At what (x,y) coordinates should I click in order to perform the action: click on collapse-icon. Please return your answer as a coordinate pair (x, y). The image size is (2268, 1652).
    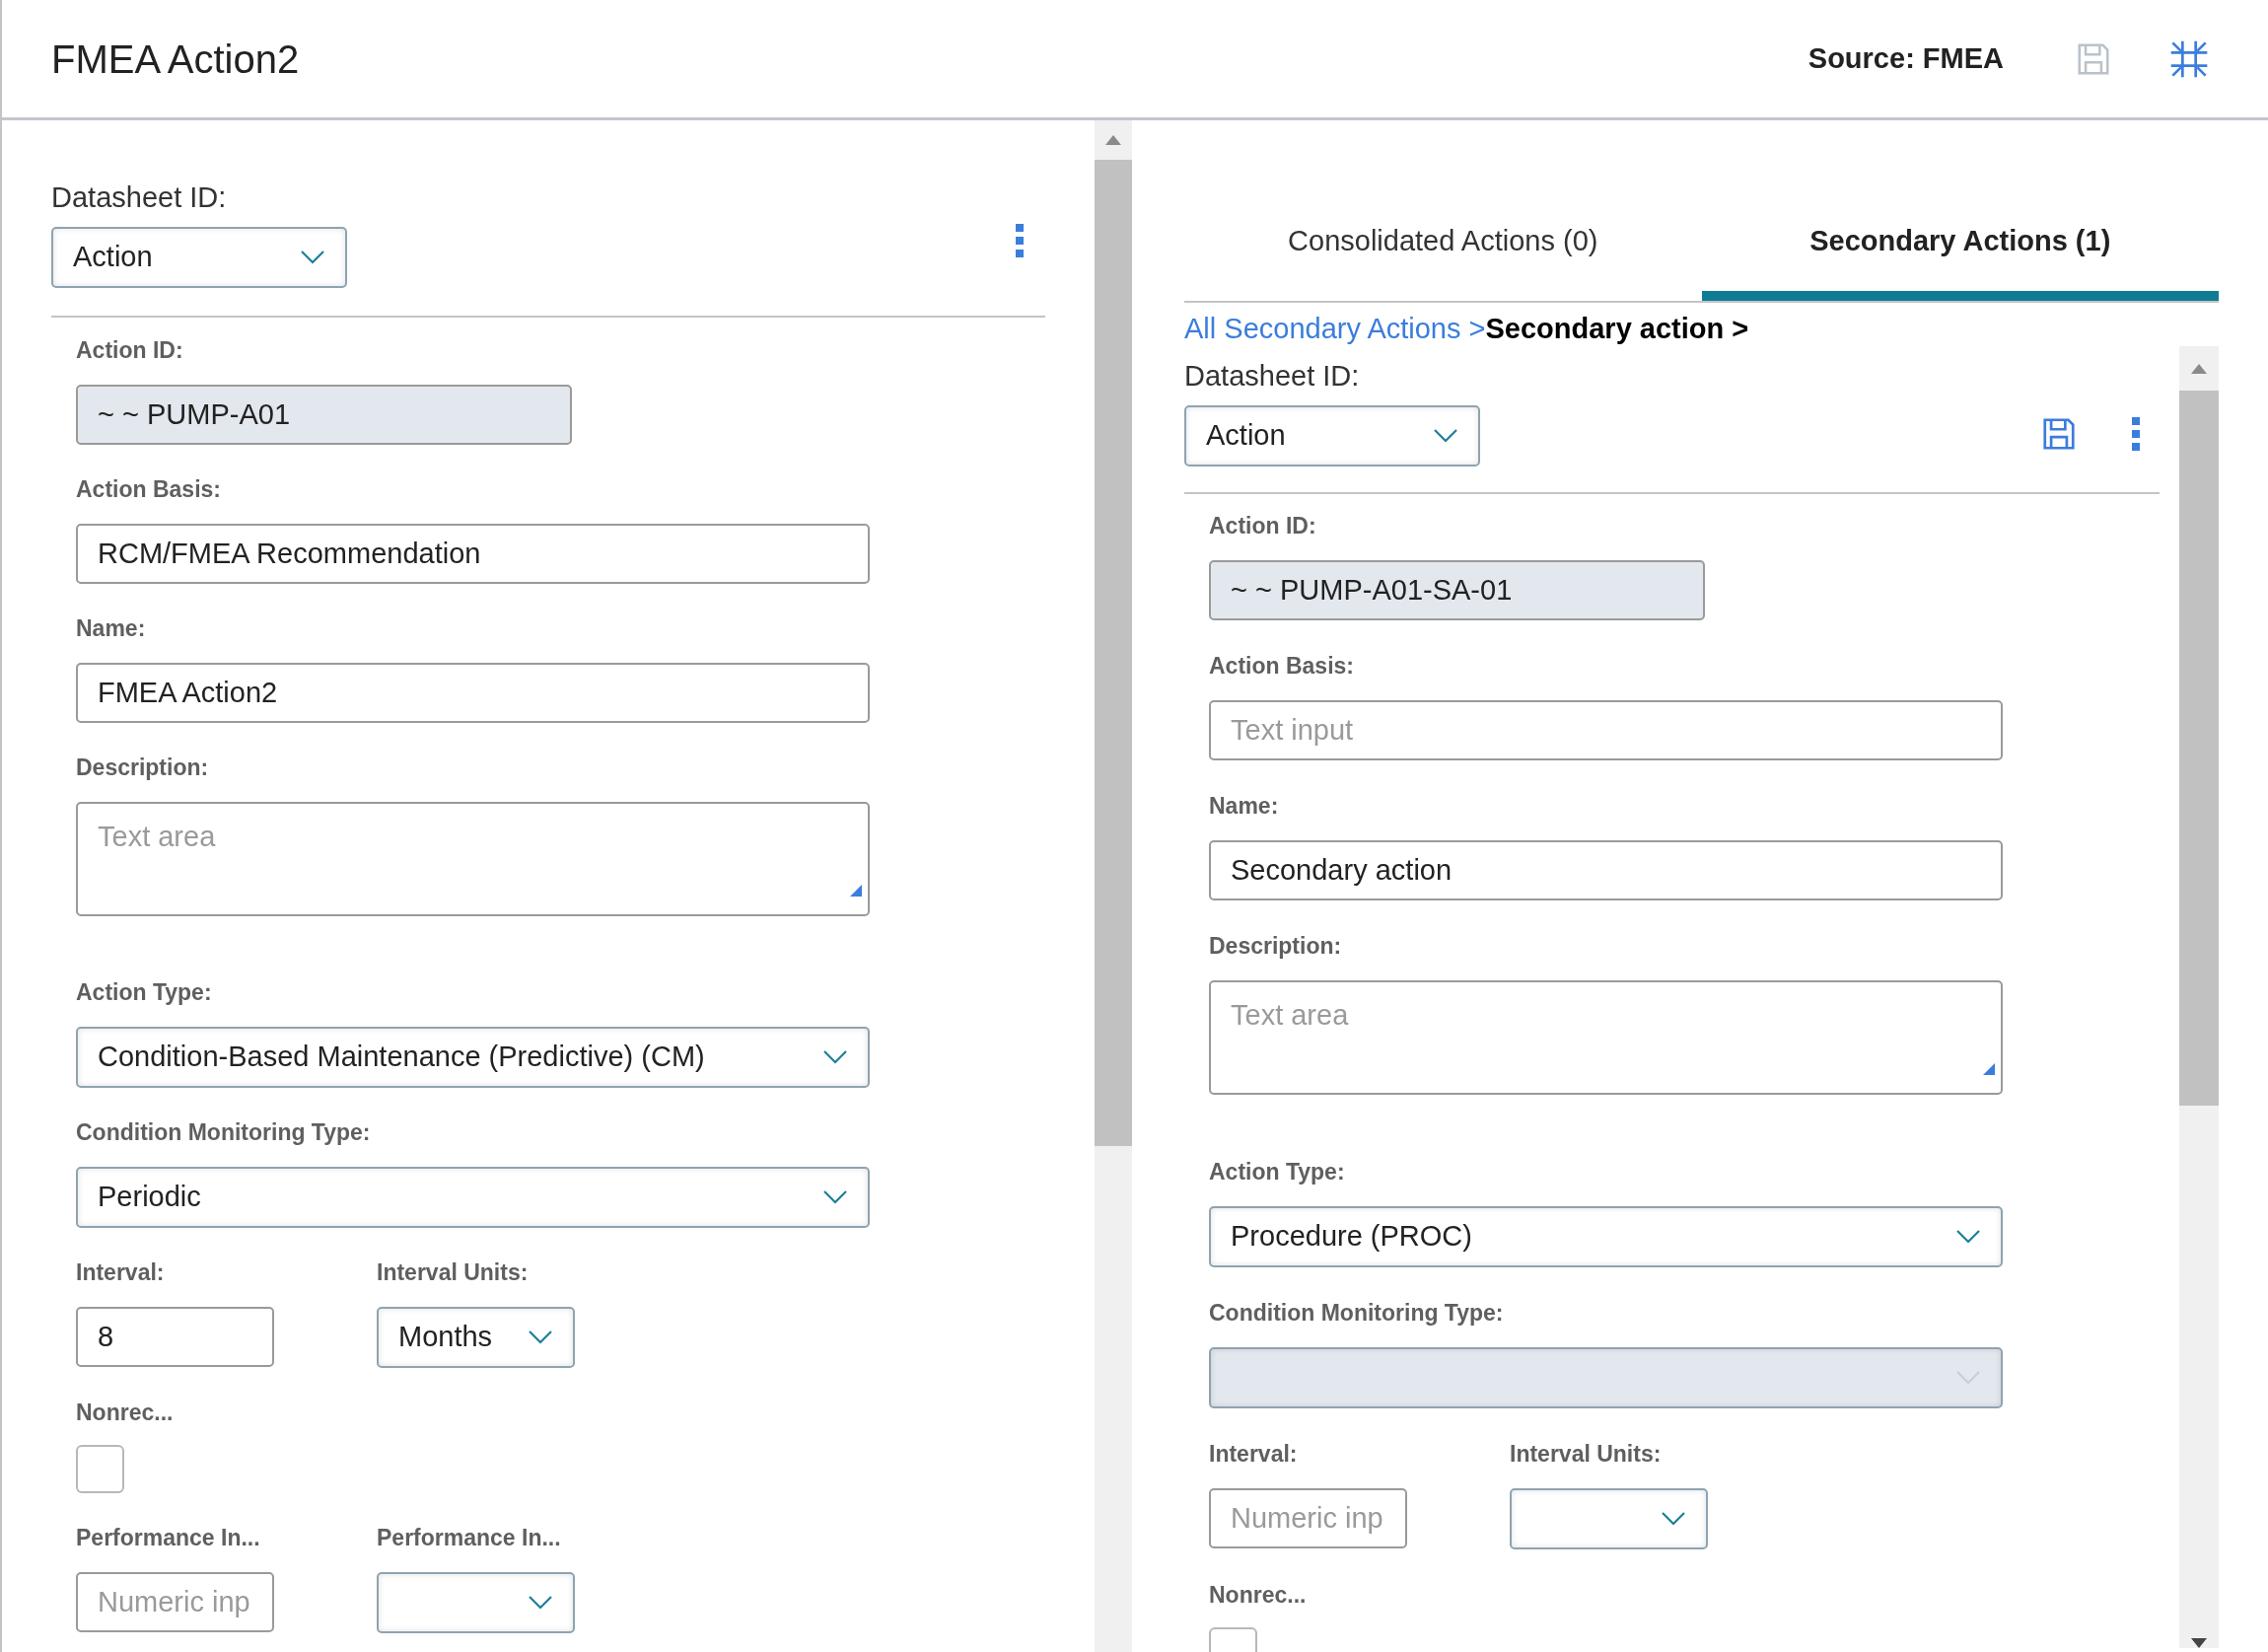
    Looking at the image, I should click on (2189, 59).